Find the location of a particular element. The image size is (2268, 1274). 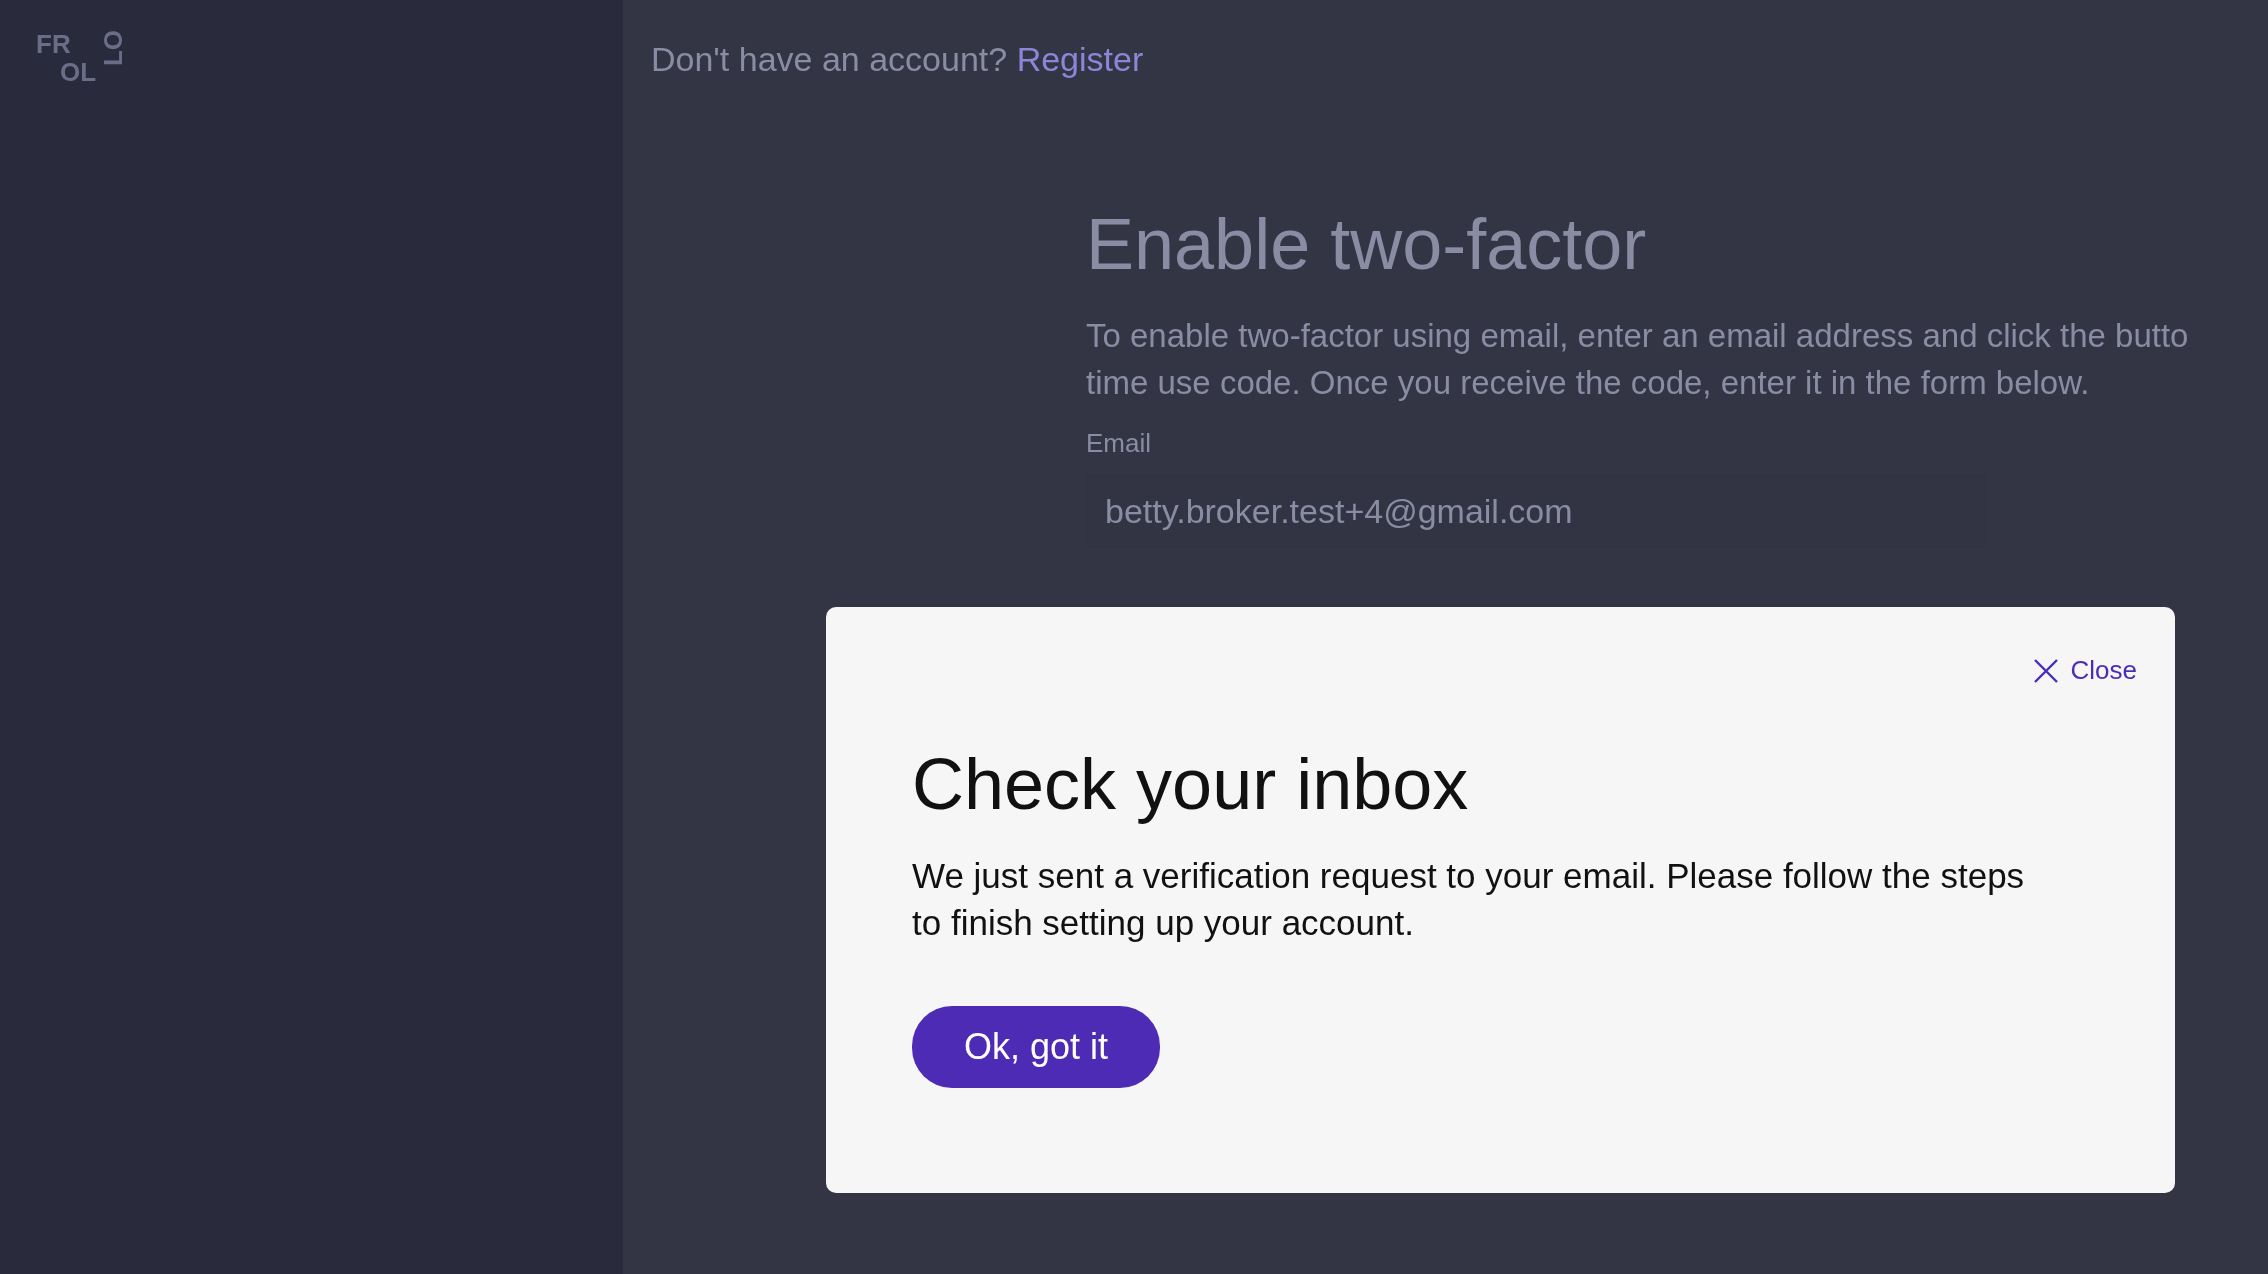

modal-message: We just sent a verification request to your email. Please follow the steps to finish setting up your account. is located at coordinates (1469, 900).